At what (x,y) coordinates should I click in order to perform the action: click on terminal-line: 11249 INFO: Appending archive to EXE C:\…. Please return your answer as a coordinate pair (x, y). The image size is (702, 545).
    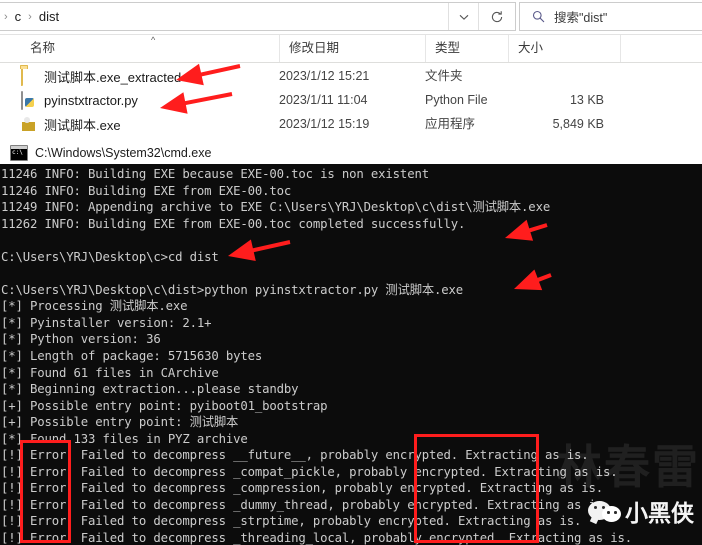
    Looking at the image, I should click on (276, 207).